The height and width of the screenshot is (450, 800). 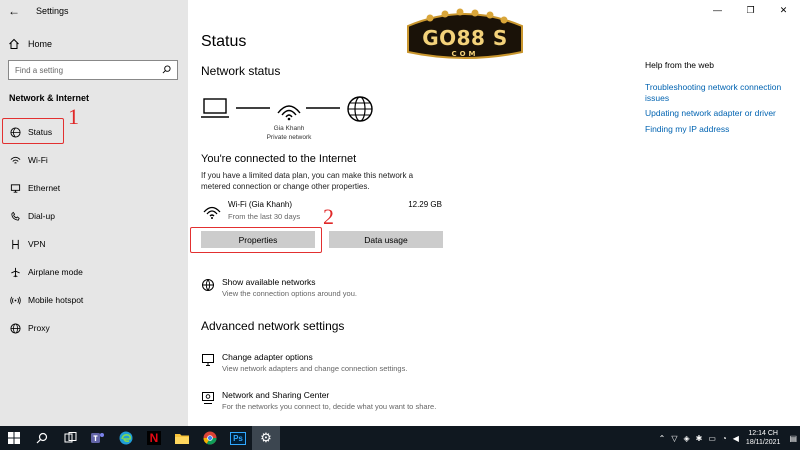 What do you see at coordinates (94, 11) in the screenshot?
I see `titlebar-left: ← Settings` at bounding box center [94, 11].